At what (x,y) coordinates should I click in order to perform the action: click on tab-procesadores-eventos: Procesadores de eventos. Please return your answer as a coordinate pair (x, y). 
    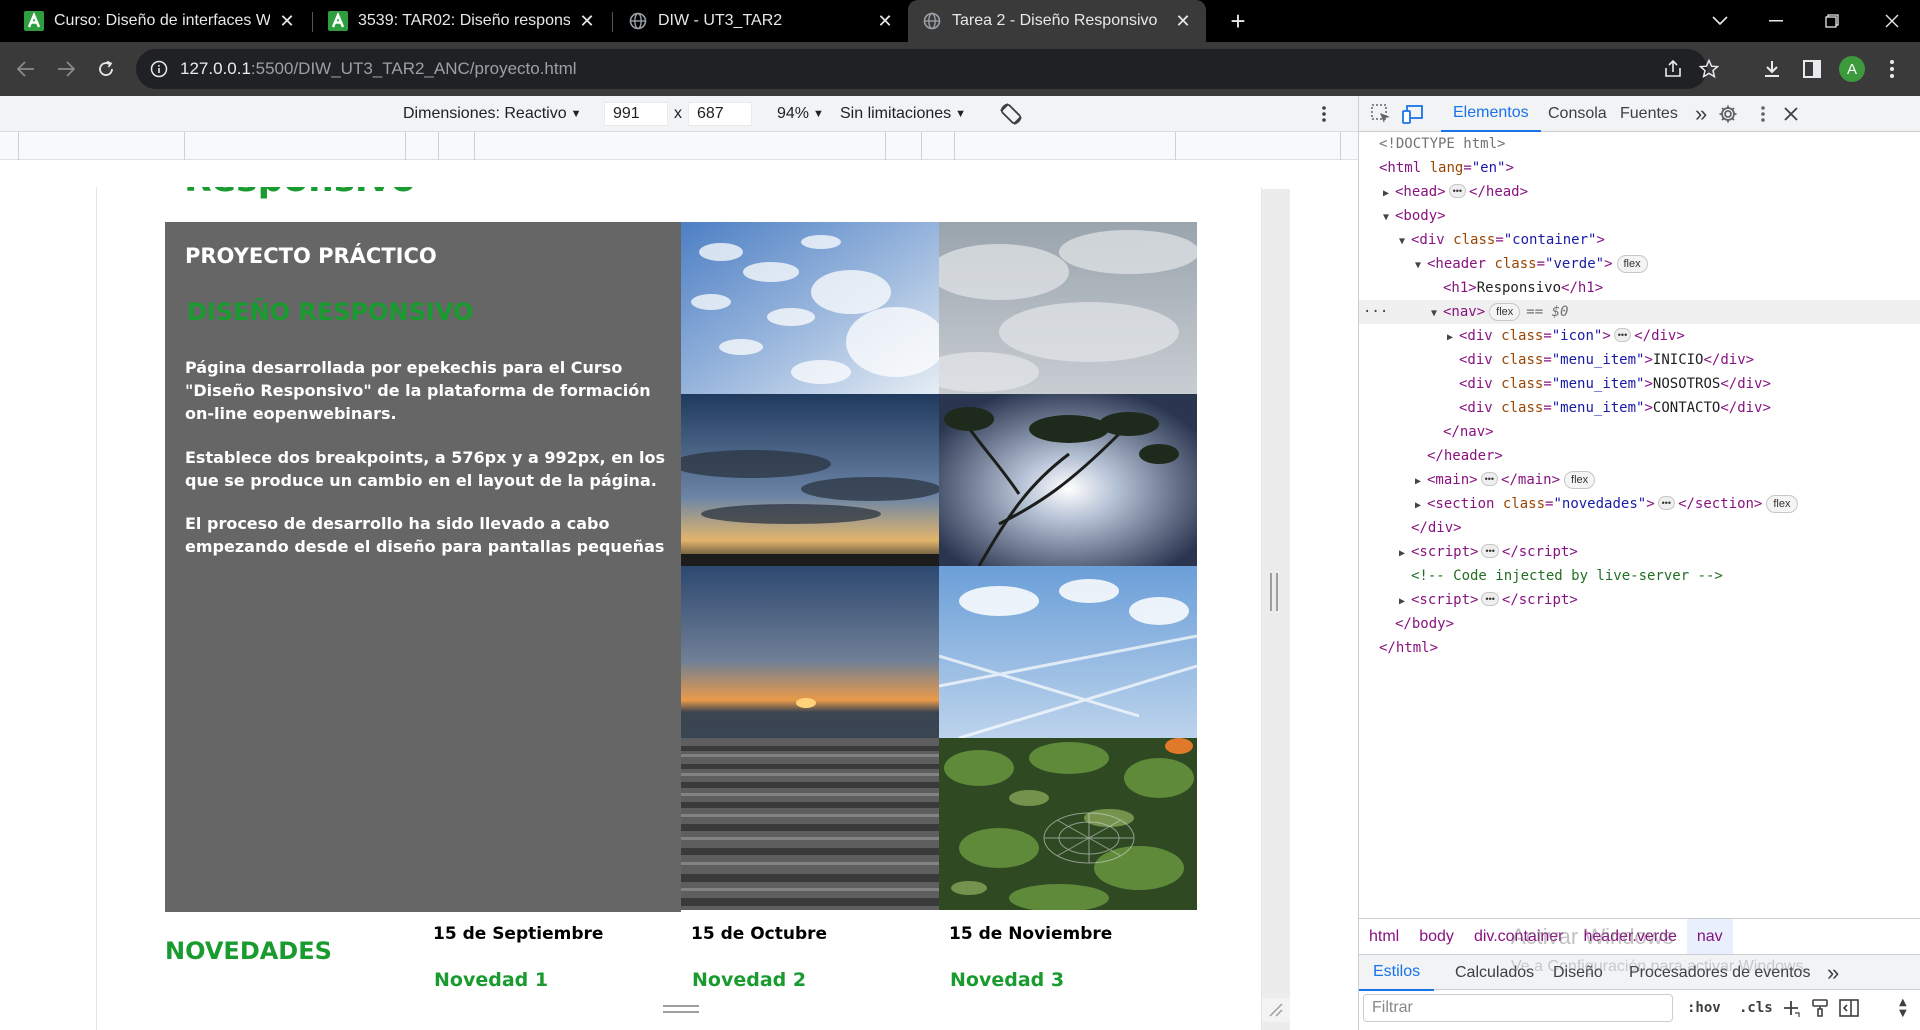
    Looking at the image, I should click on (1719, 973).